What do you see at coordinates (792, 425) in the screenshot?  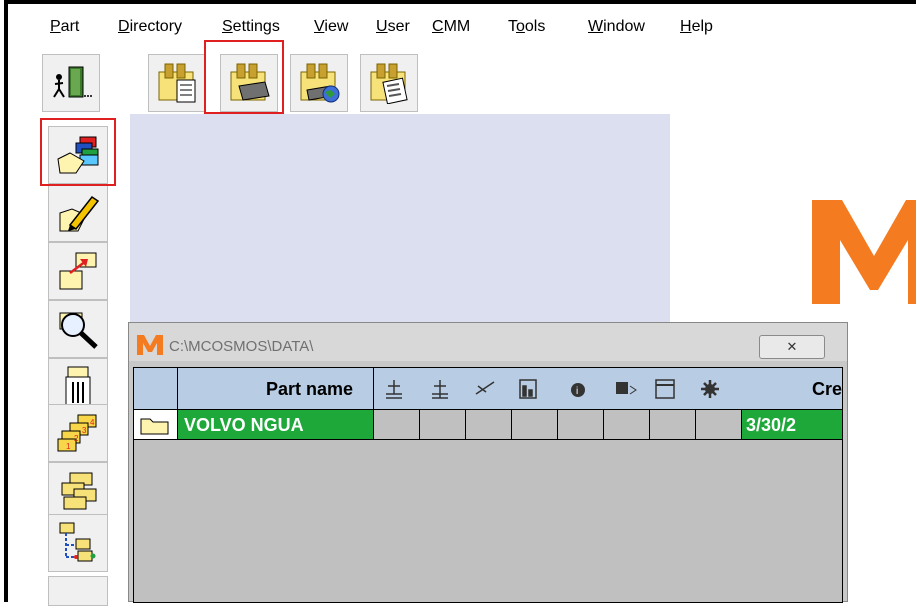 I see `table-row-created: 3/30/2` at bounding box center [792, 425].